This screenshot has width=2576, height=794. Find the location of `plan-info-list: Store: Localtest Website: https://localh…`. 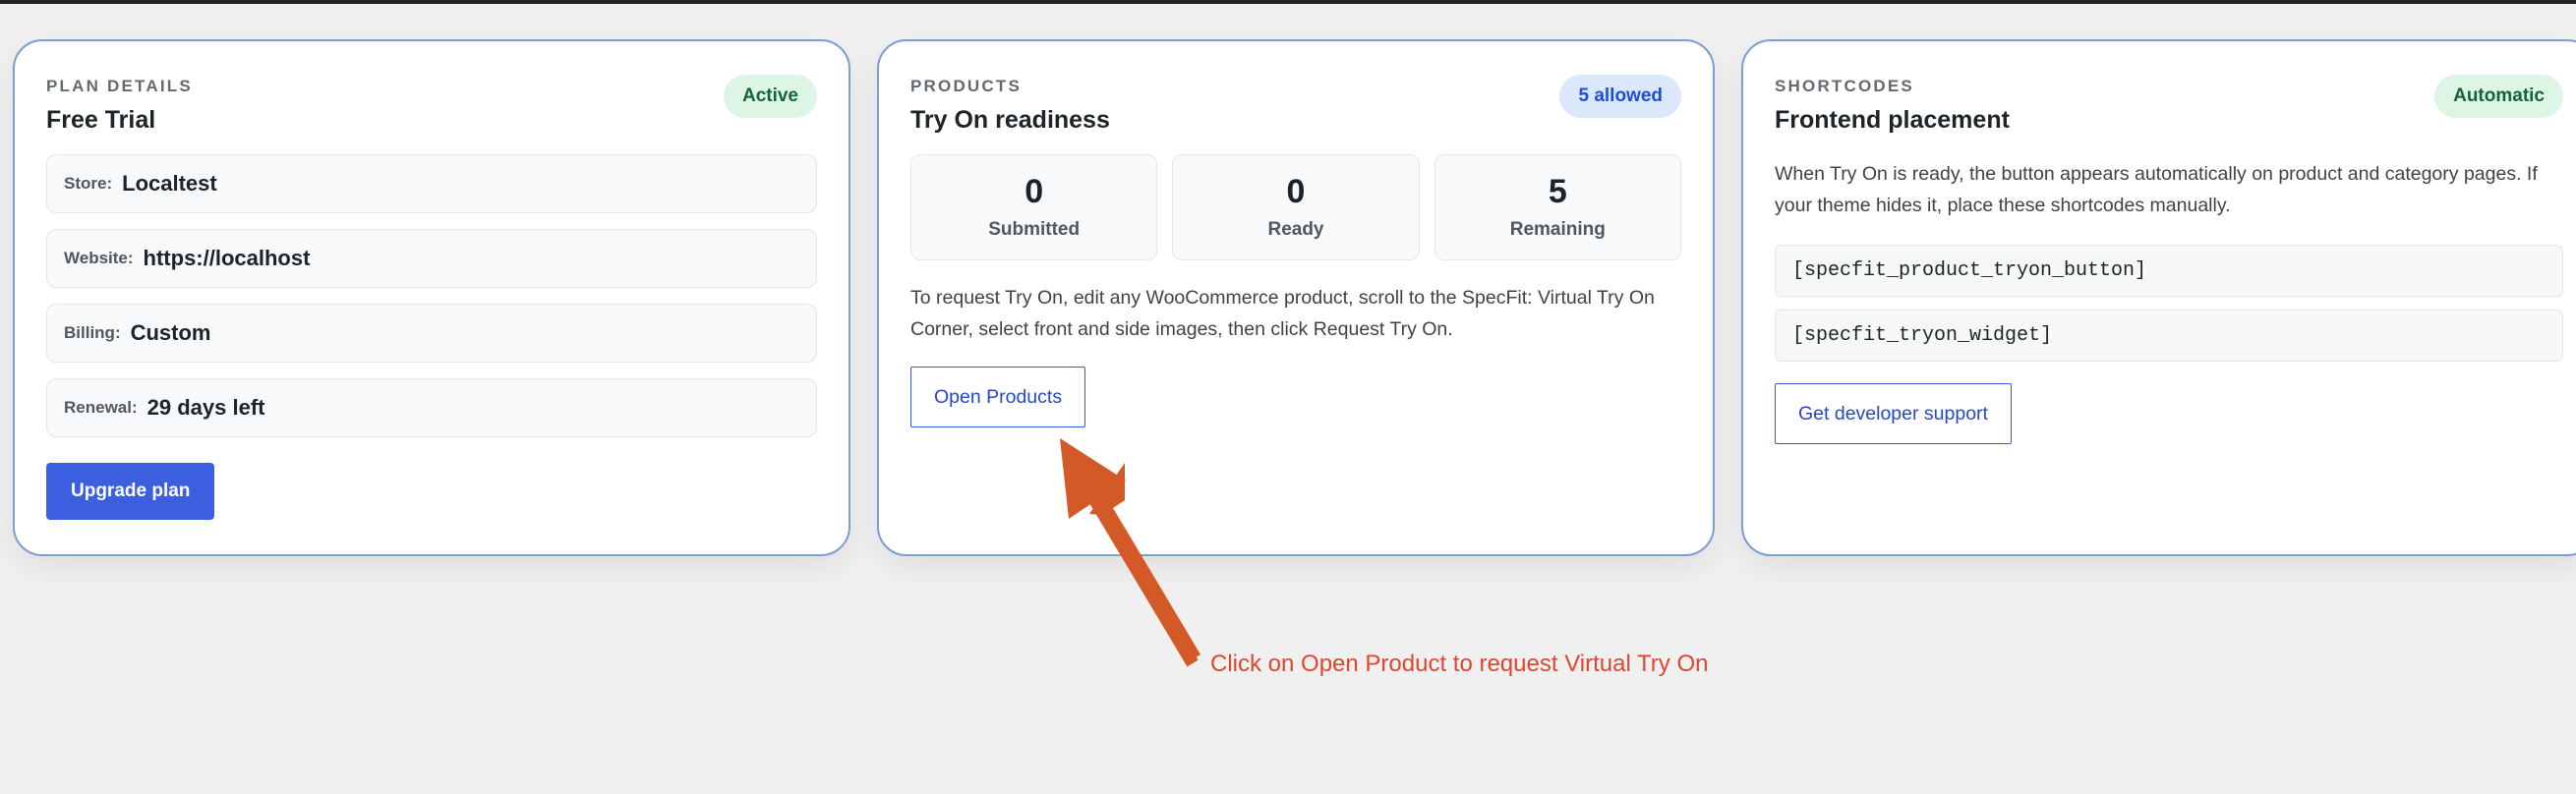

plan-info-list: Store: Localtest Website: https://localh… is located at coordinates (431, 295).